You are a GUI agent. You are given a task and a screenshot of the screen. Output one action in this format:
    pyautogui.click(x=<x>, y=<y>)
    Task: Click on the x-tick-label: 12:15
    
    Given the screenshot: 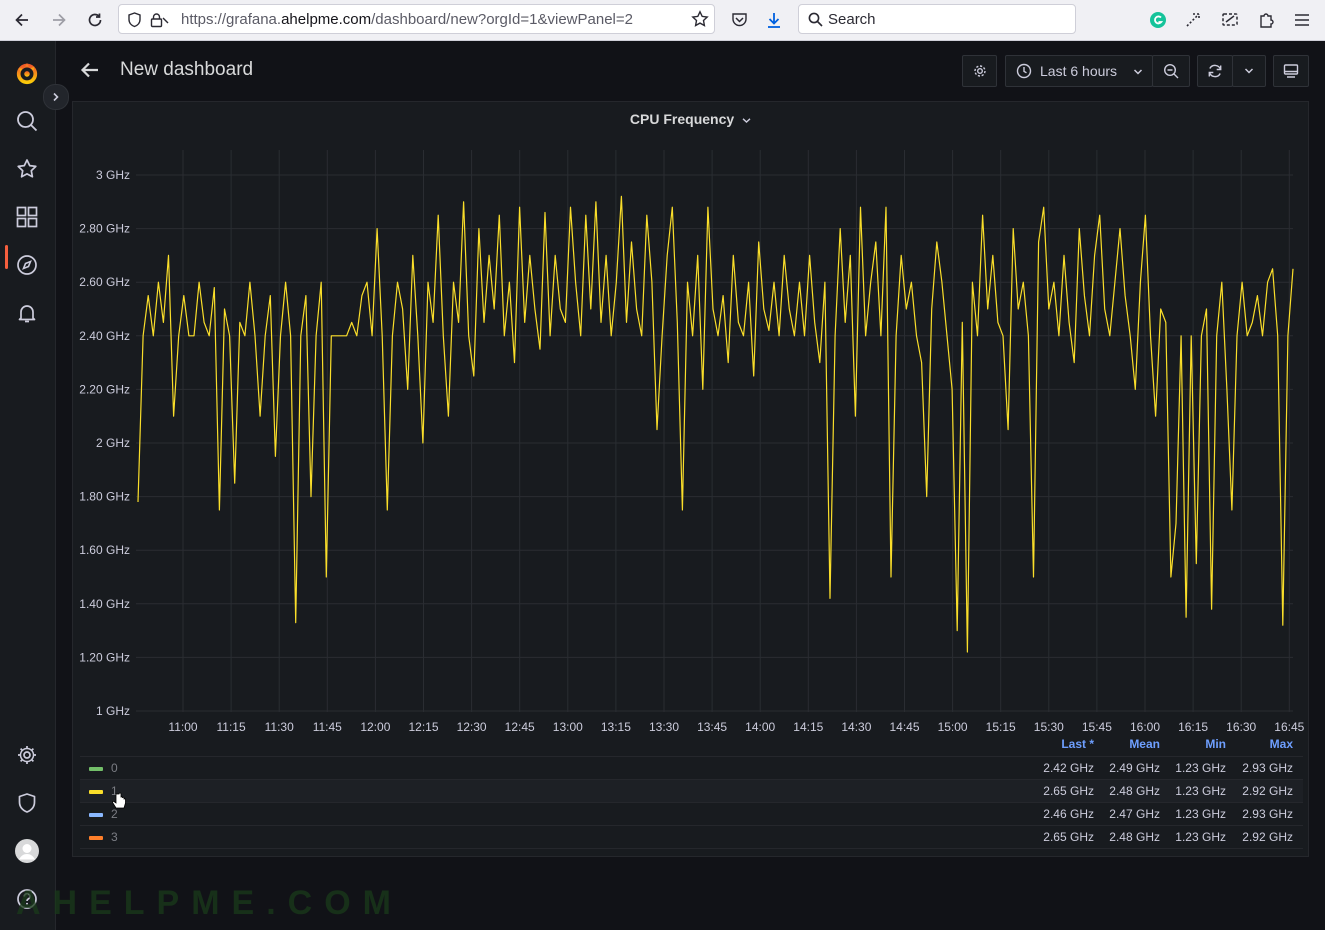 What is the action you would take?
    pyautogui.click(x=423, y=727)
    